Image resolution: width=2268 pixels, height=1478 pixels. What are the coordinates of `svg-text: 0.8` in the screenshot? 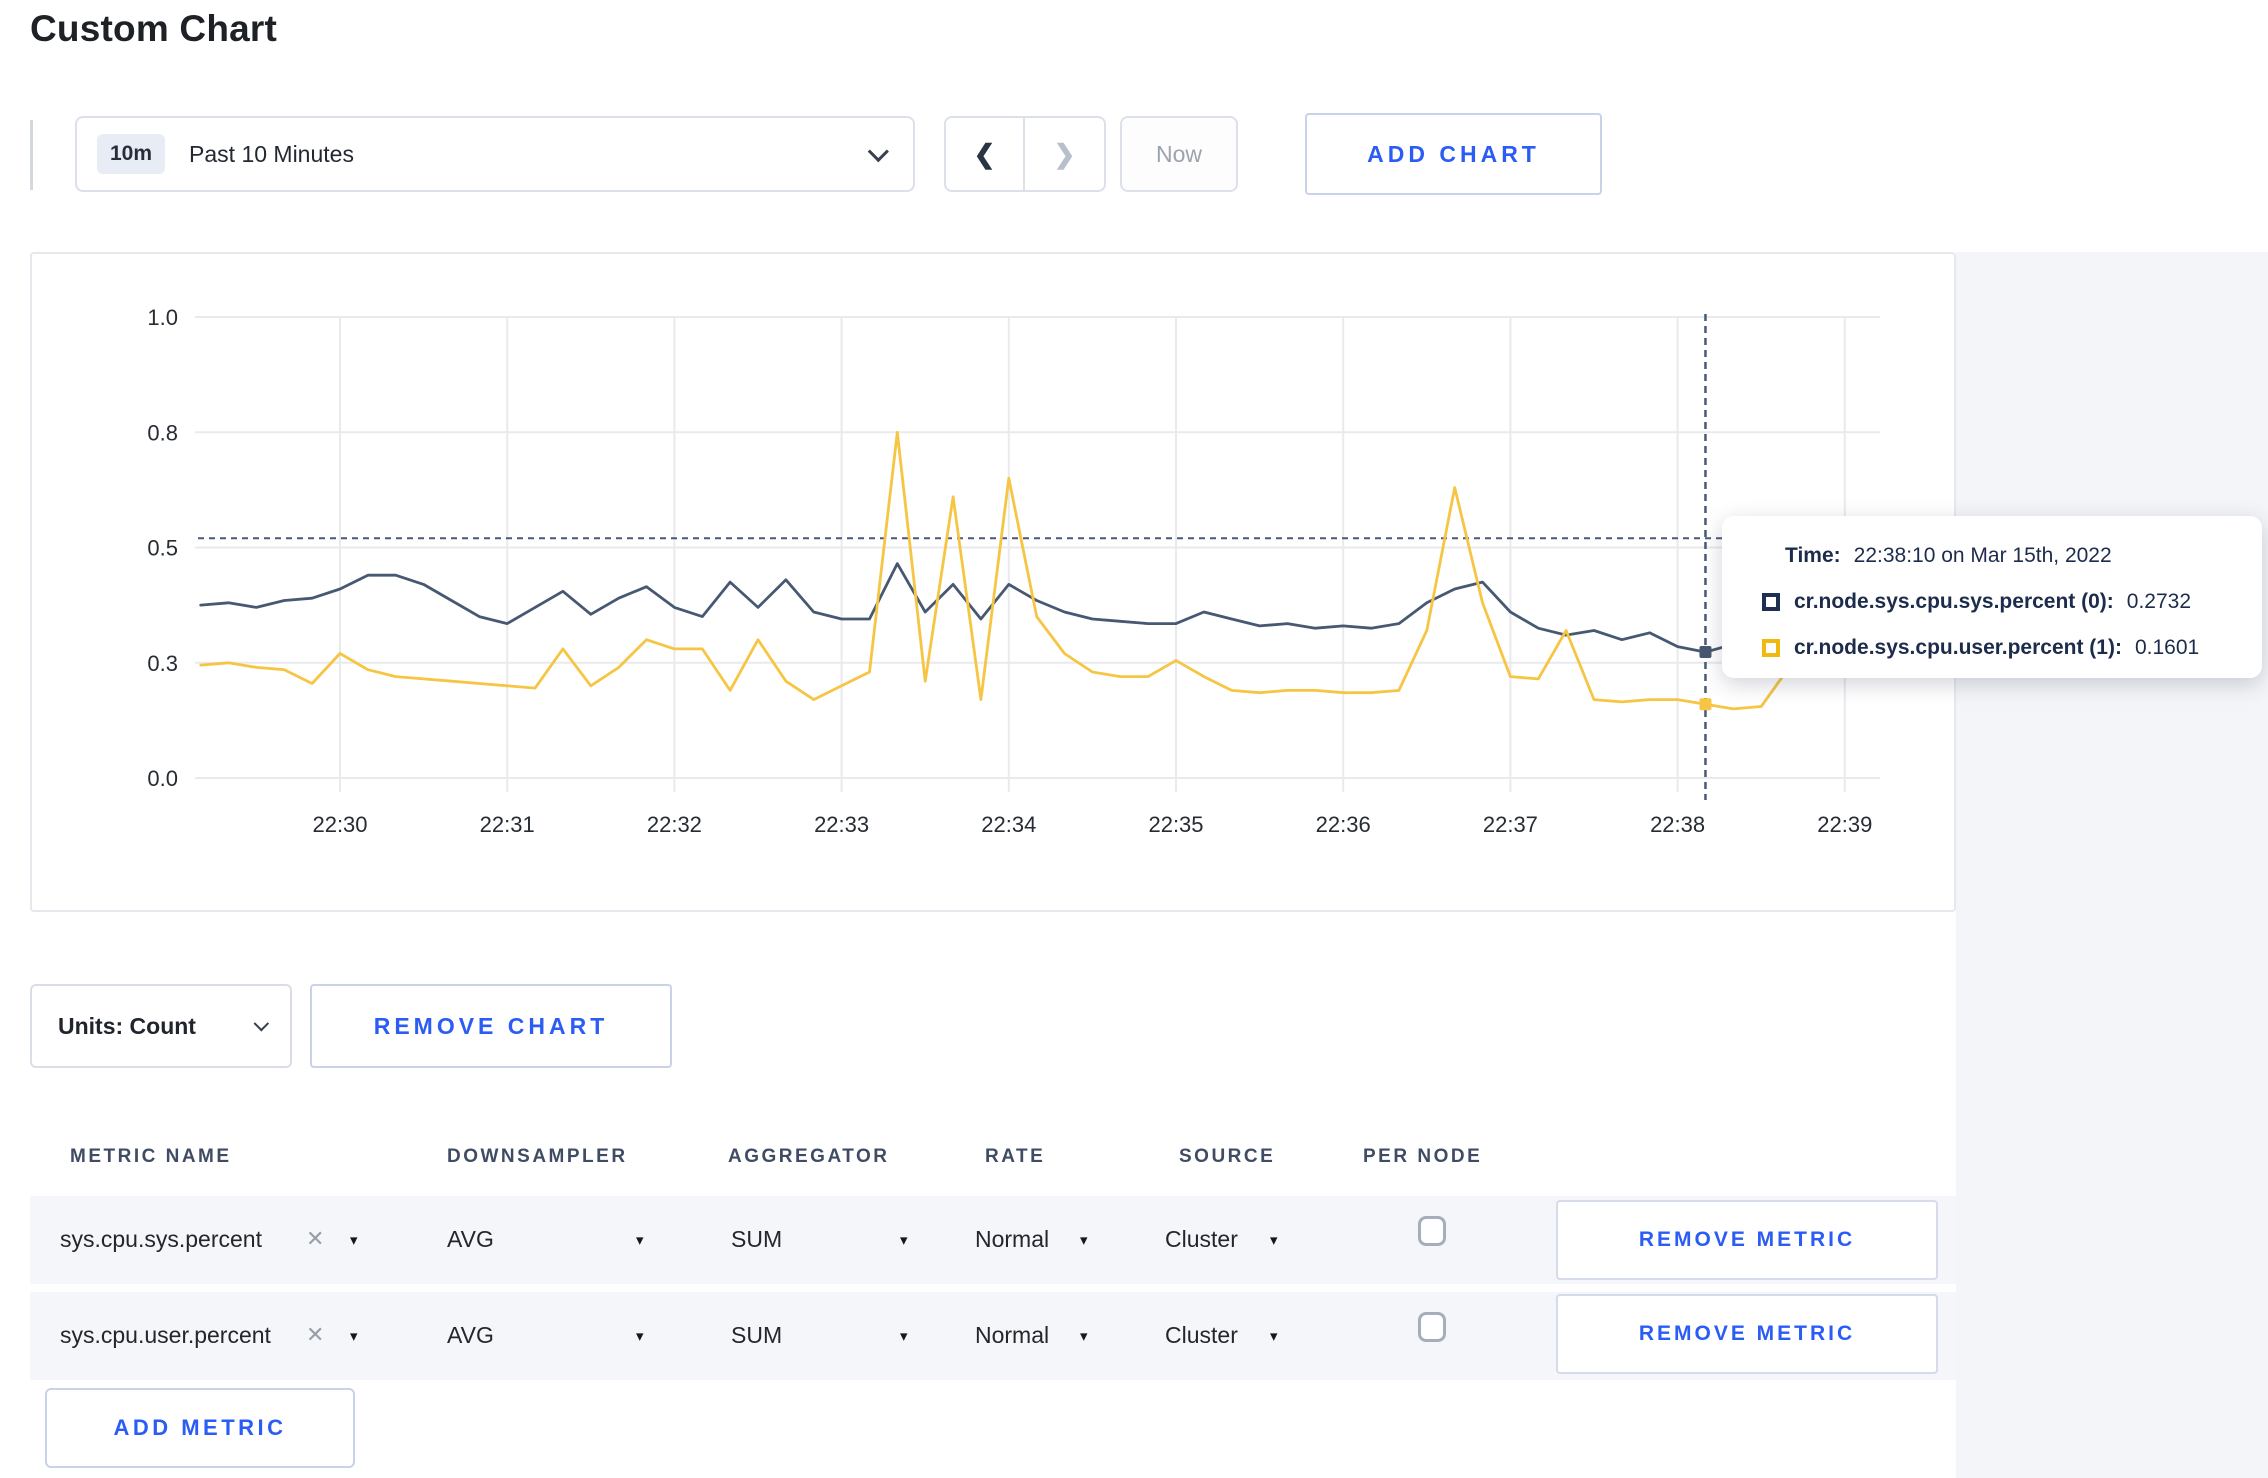 It's located at (162, 432).